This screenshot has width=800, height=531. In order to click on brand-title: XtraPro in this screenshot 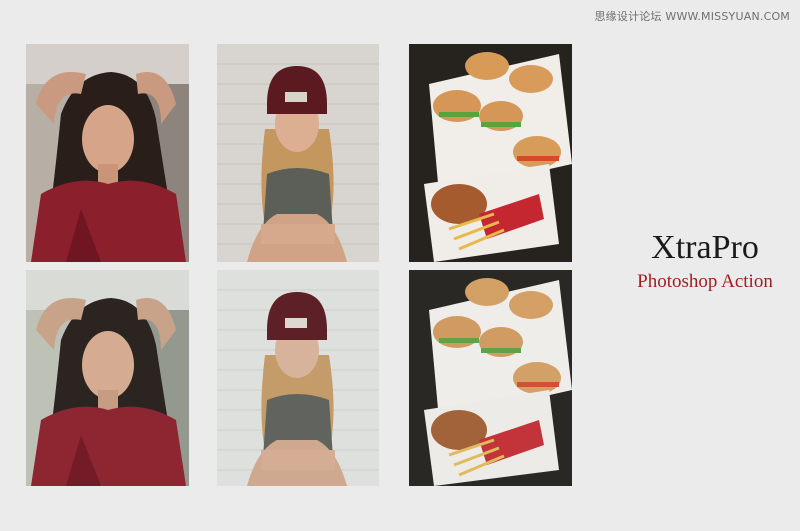, I will do `click(705, 247)`.